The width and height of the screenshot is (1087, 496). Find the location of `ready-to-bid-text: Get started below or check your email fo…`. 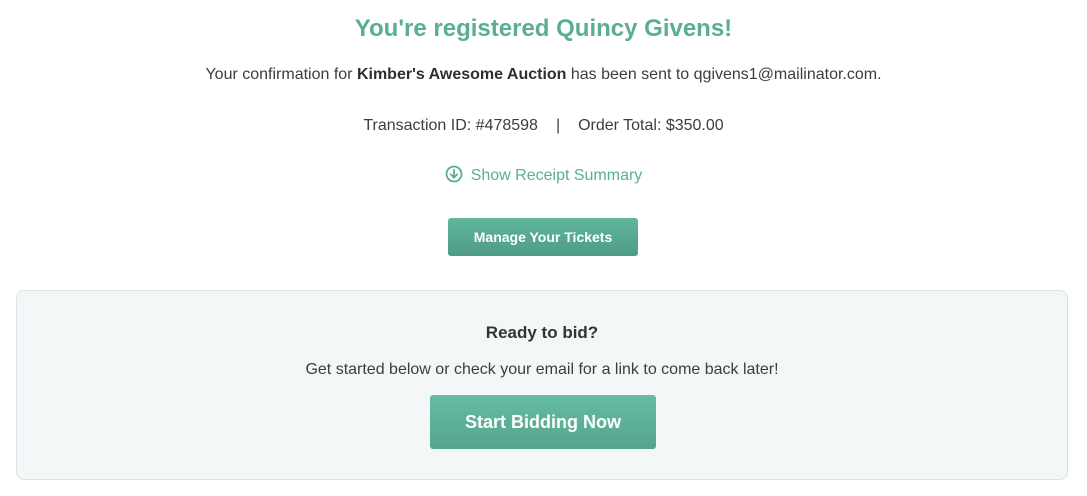

ready-to-bid-text: Get started below or check your email fo… is located at coordinates (542, 369).